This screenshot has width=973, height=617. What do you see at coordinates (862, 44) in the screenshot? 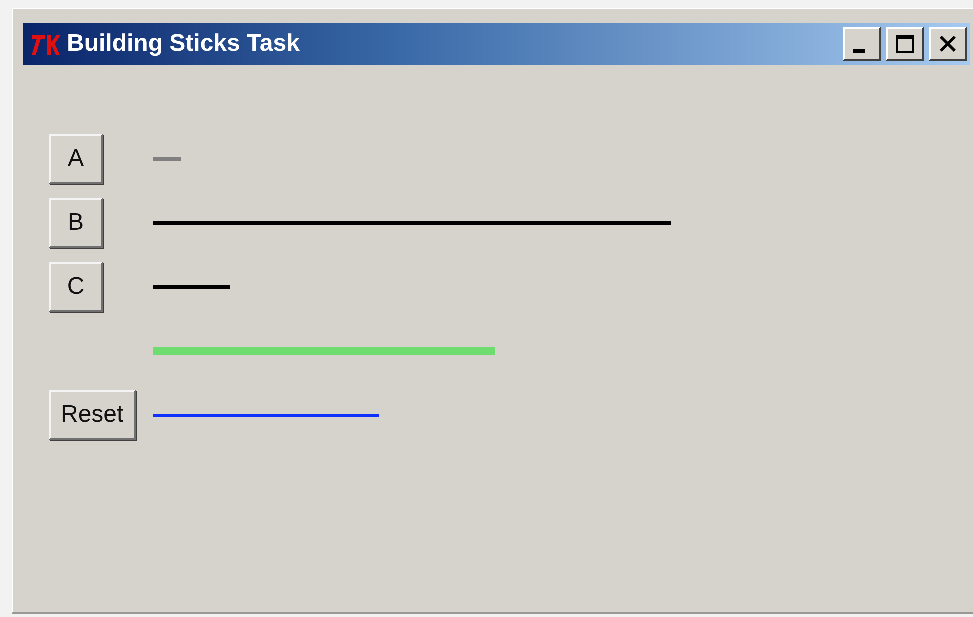
I see `minimize-button` at bounding box center [862, 44].